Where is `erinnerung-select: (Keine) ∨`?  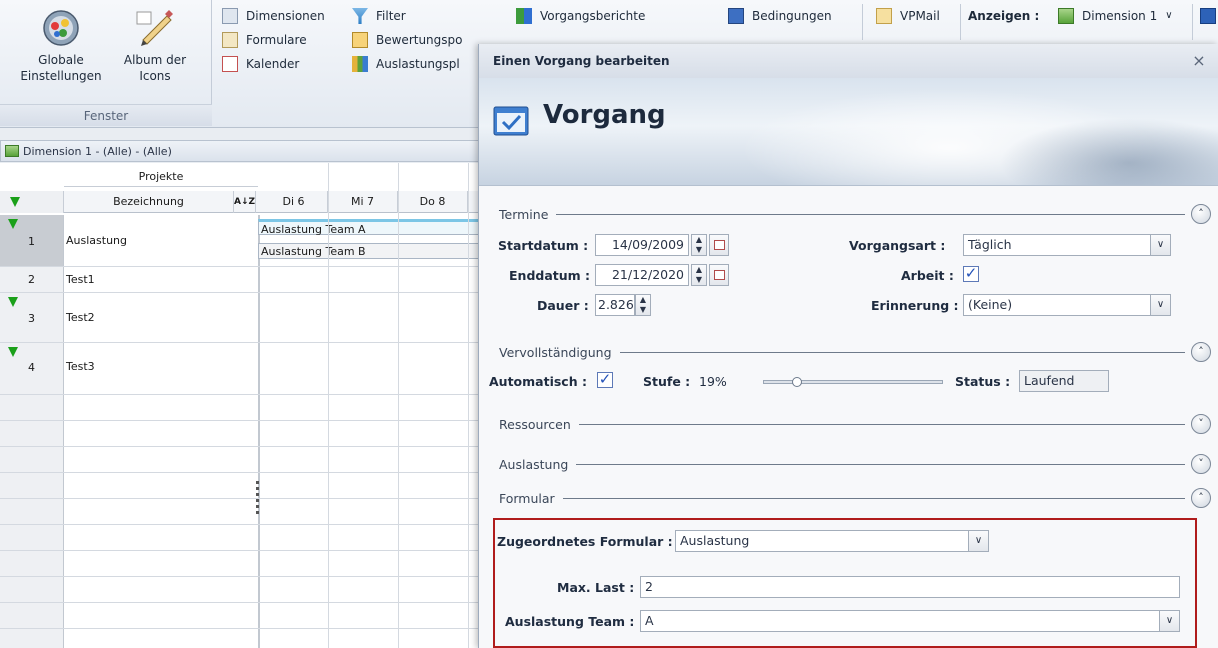 erinnerung-select: (Keine) ∨ is located at coordinates (1067, 305).